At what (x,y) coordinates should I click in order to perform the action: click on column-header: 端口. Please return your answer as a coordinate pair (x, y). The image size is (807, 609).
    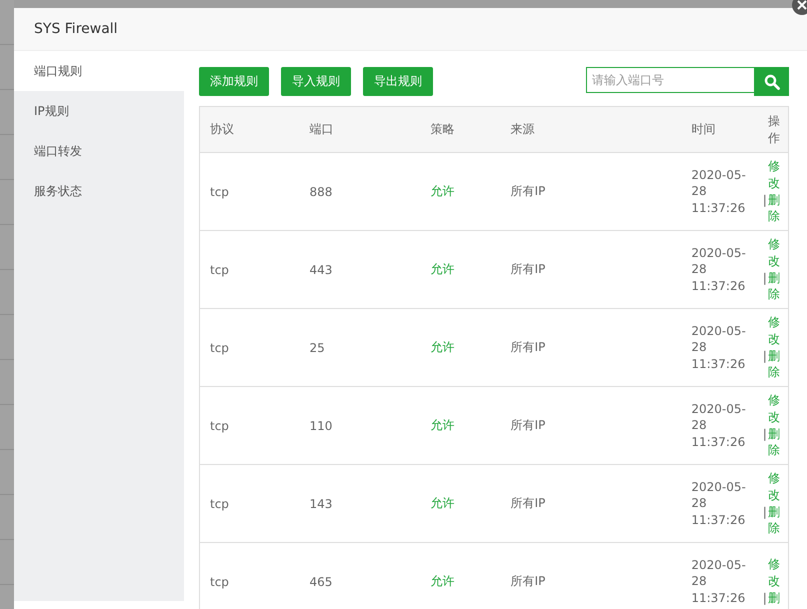
    Looking at the image, I should click on (322, 129).